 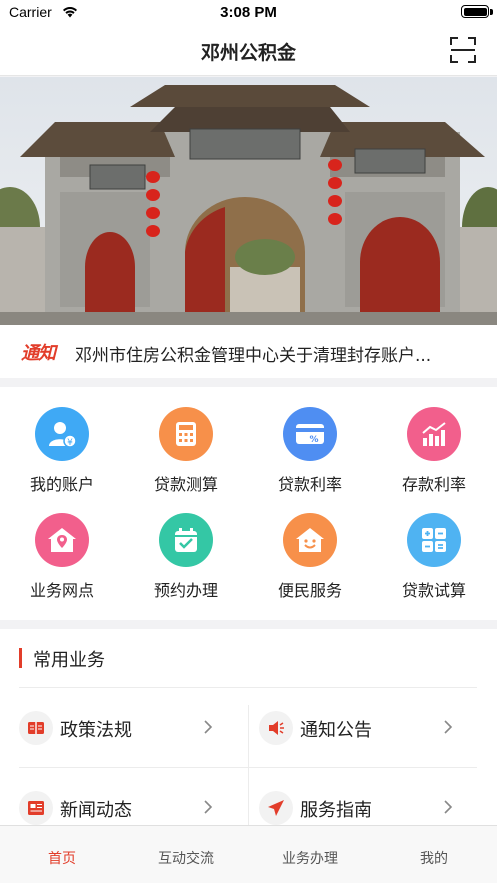 What do you see at coordinates (61, 484) in the screenshot?
I see `grid-label: 我的账户` at bounding box center [61, 484].